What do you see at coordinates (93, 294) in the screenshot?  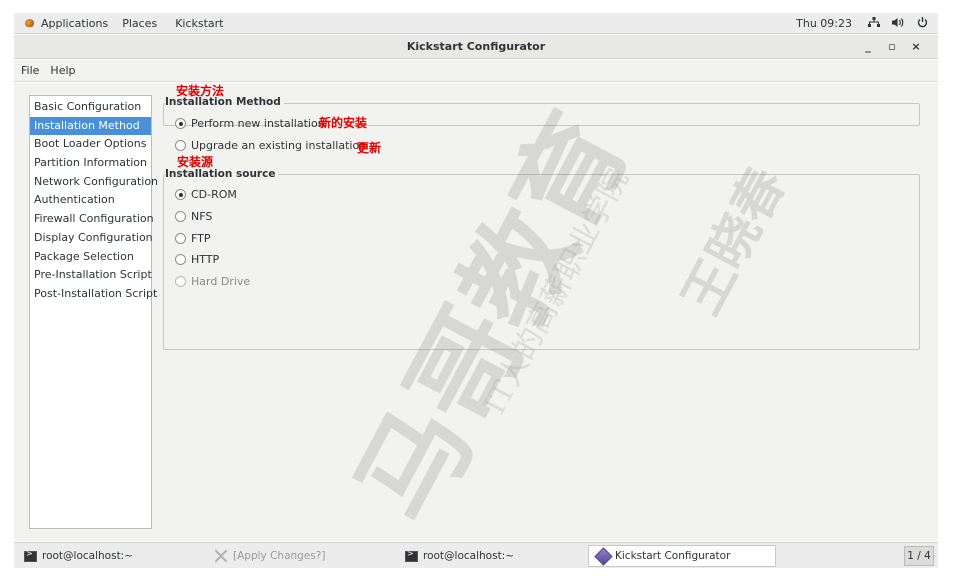 I see `sidebar-item-post-installation-script: Post-Installation Script` at bounding box center [93, 294].